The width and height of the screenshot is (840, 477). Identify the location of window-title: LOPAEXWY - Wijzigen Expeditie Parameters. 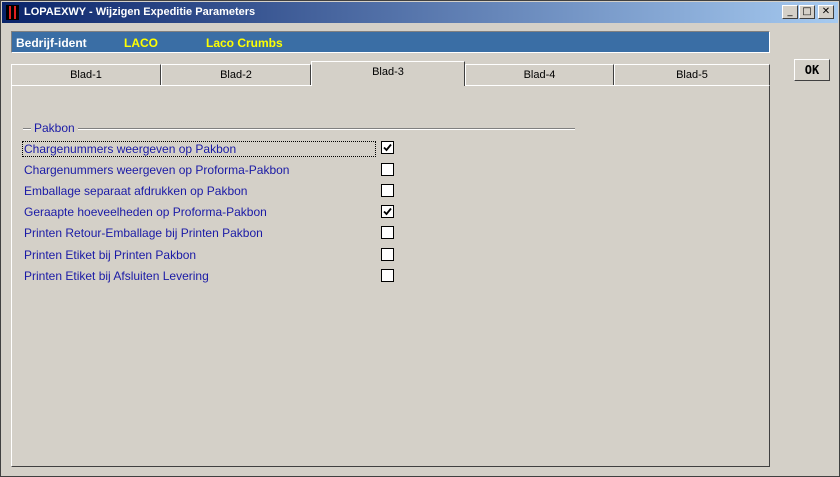
(140, 12).